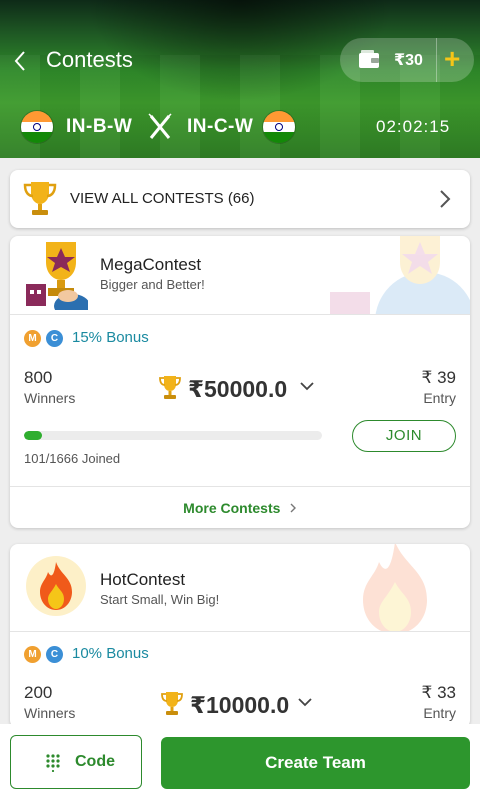 The image size is (480, 800). Describe the element at coordinates (160, 599) in the screenshot. I see `contest-tagline: Start Small, Win Big!` at that location.